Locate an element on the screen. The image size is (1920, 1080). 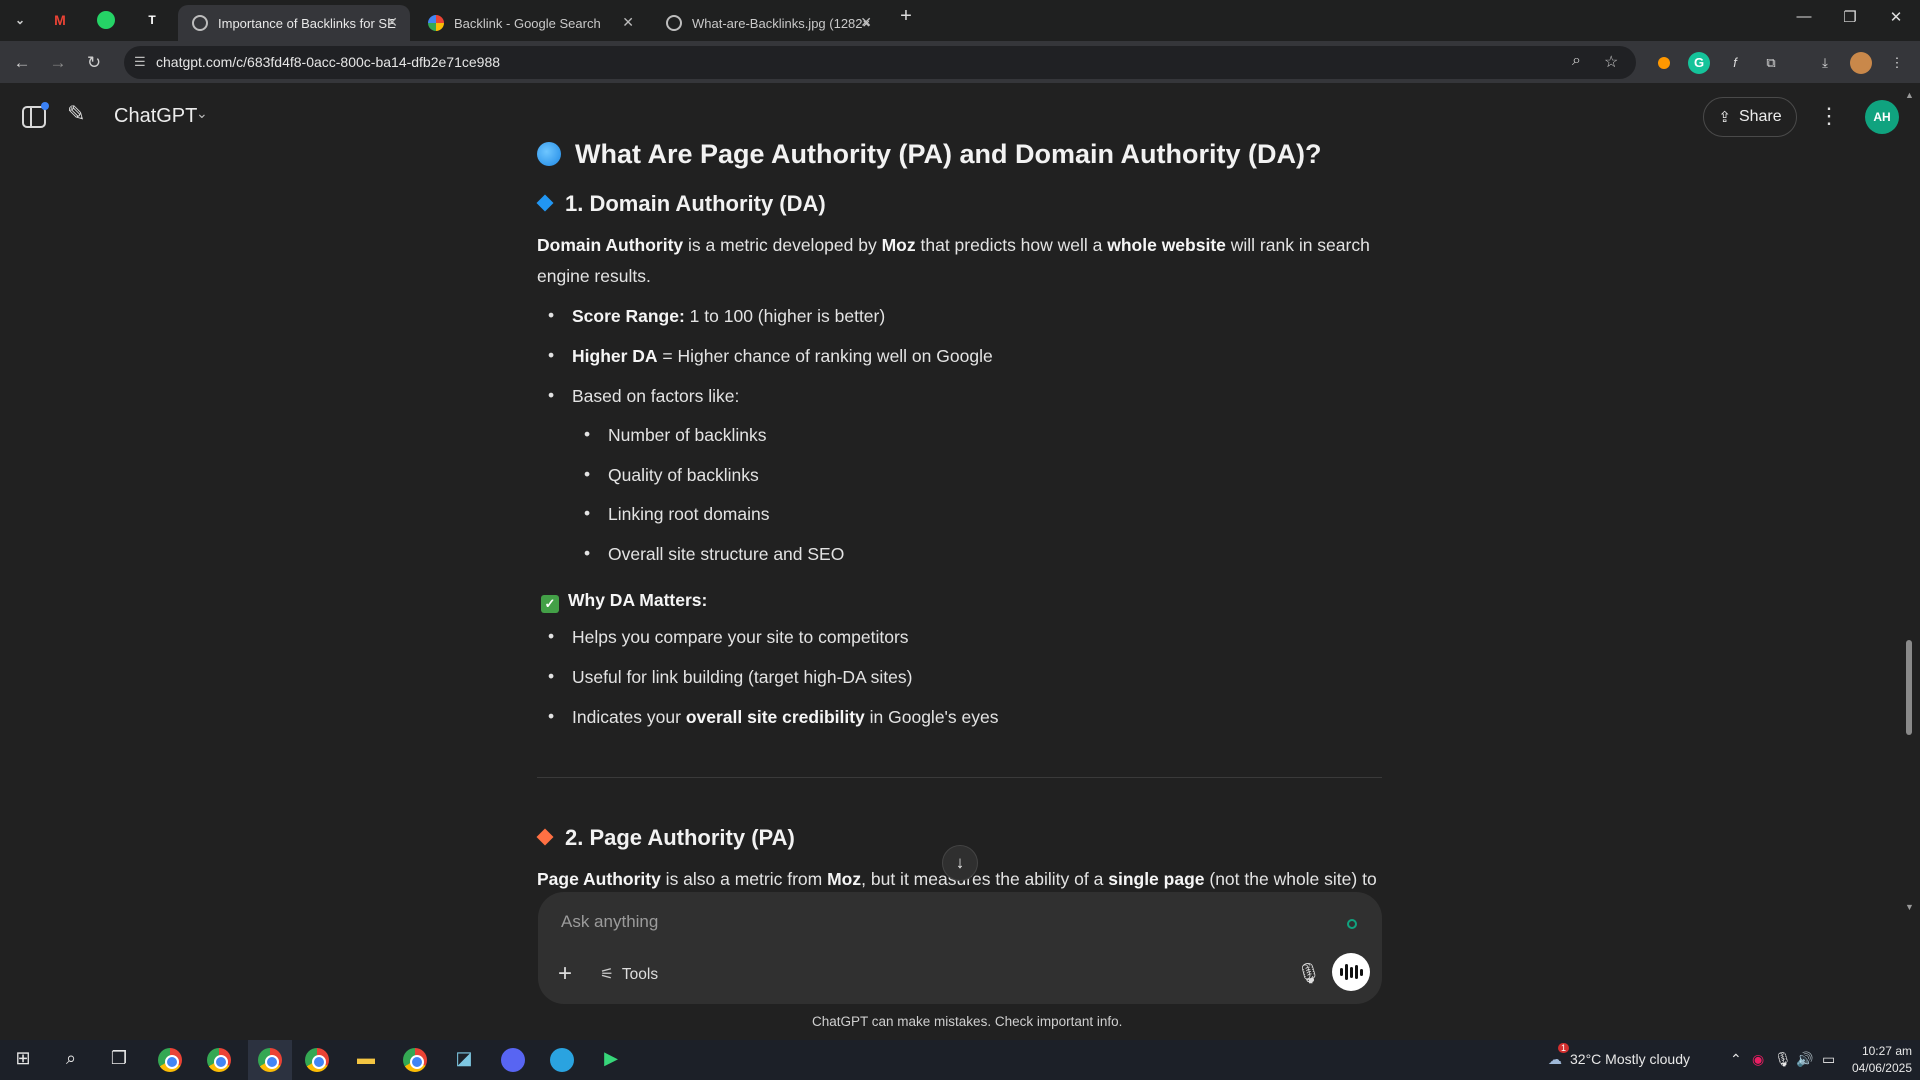
da-heading: 1. Domain Authority (DA) is located at coordinates (681, 204).